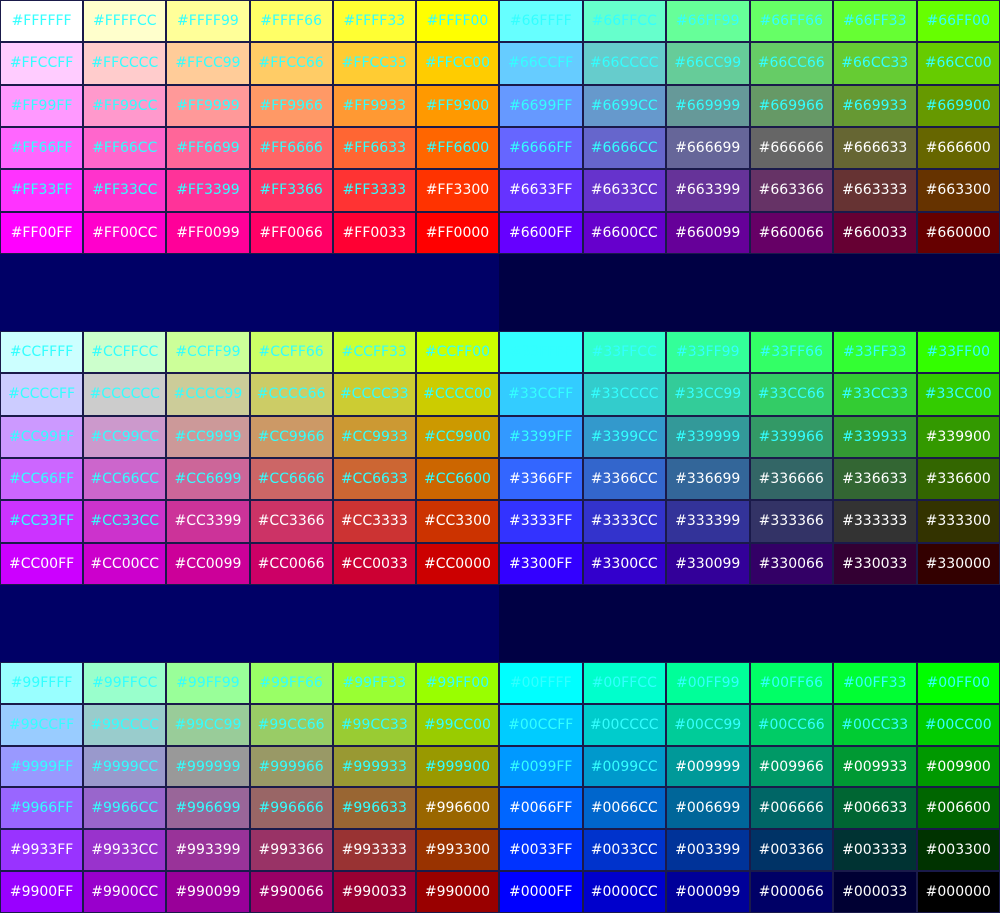 The width and height of the screenshot is (1000, 913). I want to click on color-swatch: #660099, so click(708, 232).